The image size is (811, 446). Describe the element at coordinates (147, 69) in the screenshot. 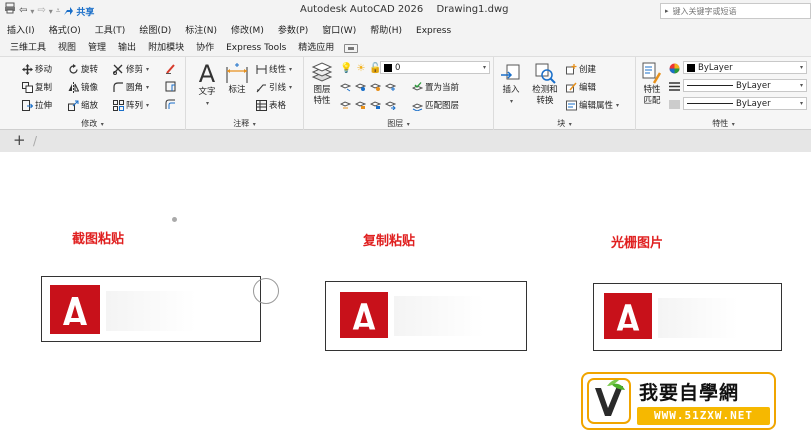

I see `trim-dropdown-icon: ▾` at that location.